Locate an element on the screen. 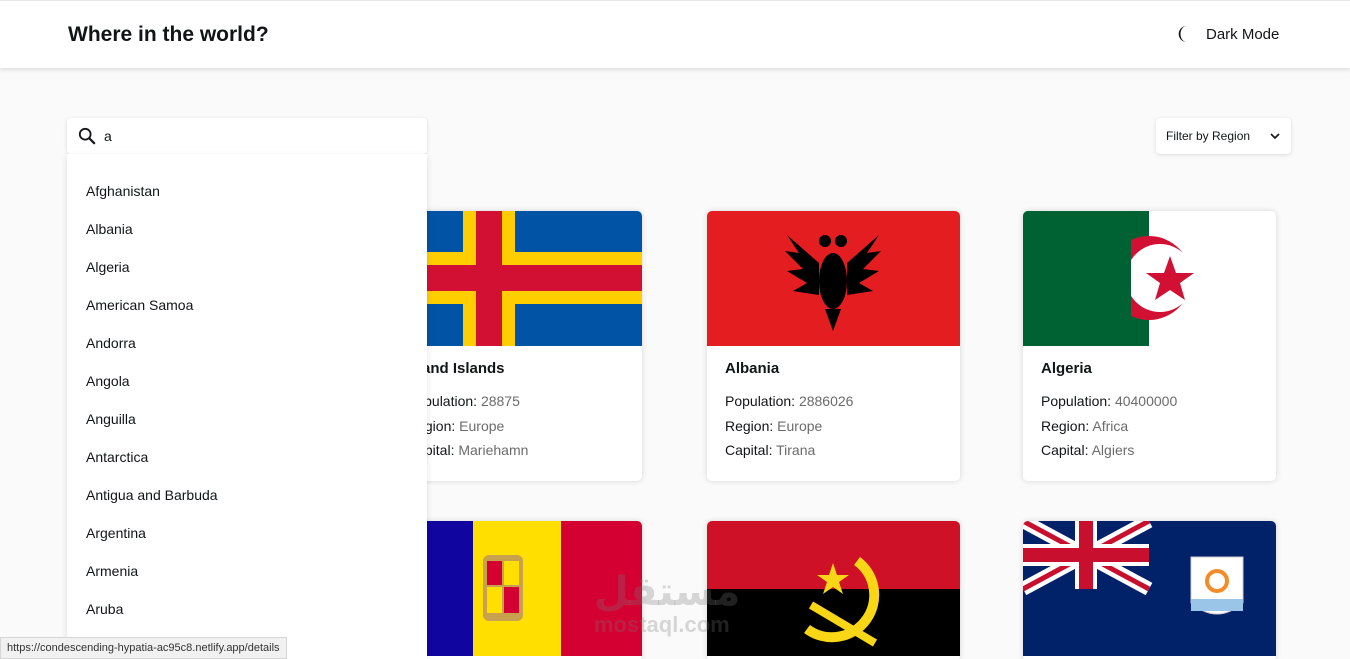 The width and height of the screenshot is (1350, 659). dark-mode-toggle: Dark Mode is located at coordinates (1227, 34).